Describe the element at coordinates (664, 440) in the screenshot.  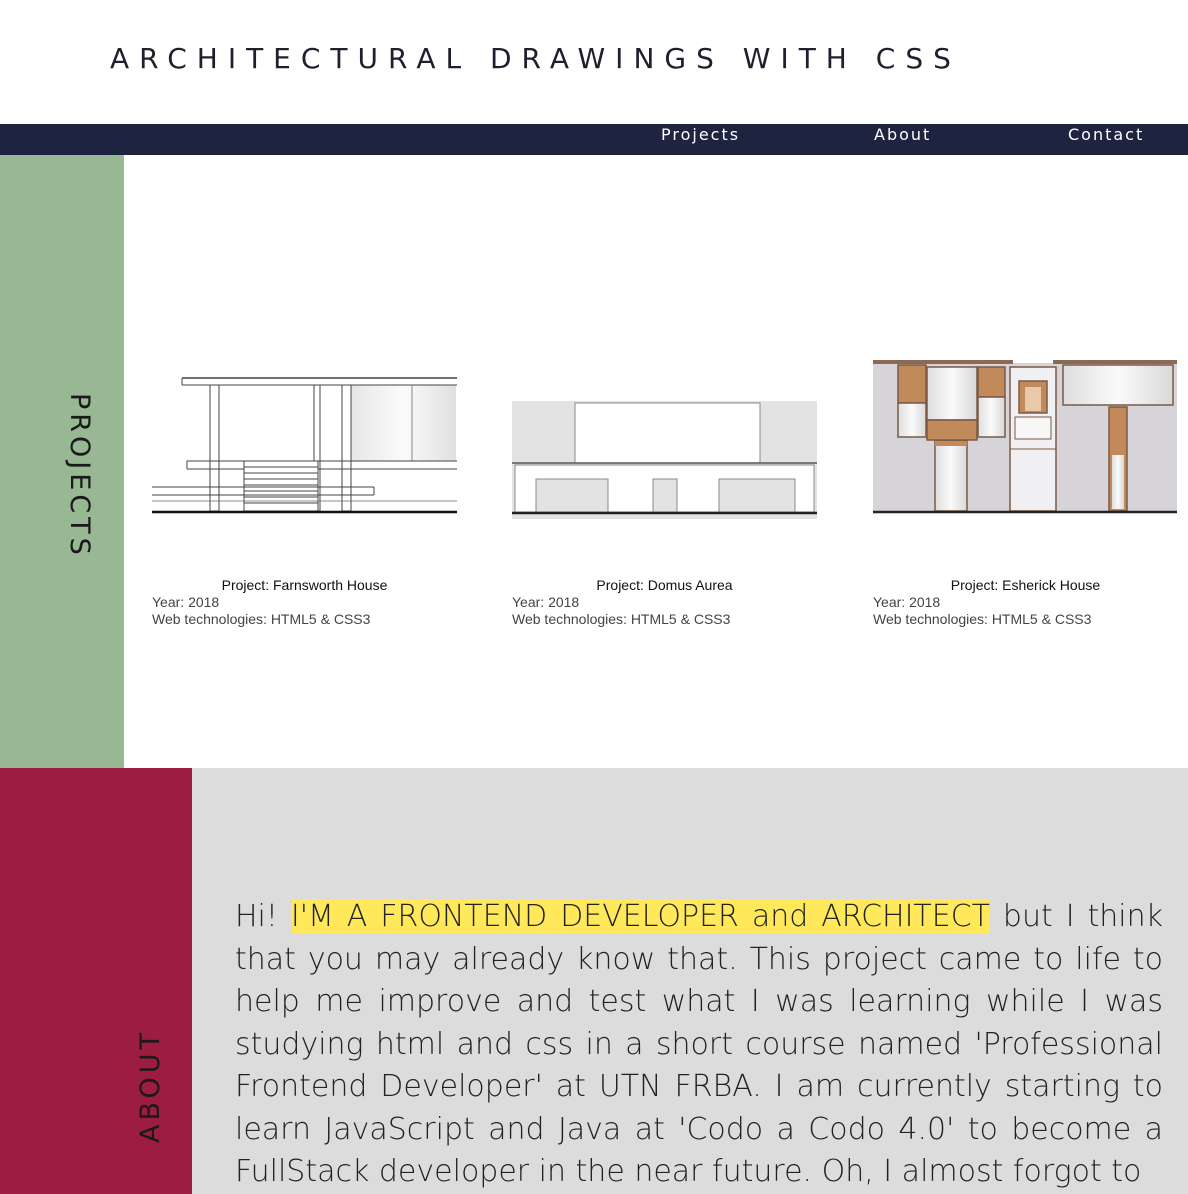
I see `domus-aurea-drawing` at that location.